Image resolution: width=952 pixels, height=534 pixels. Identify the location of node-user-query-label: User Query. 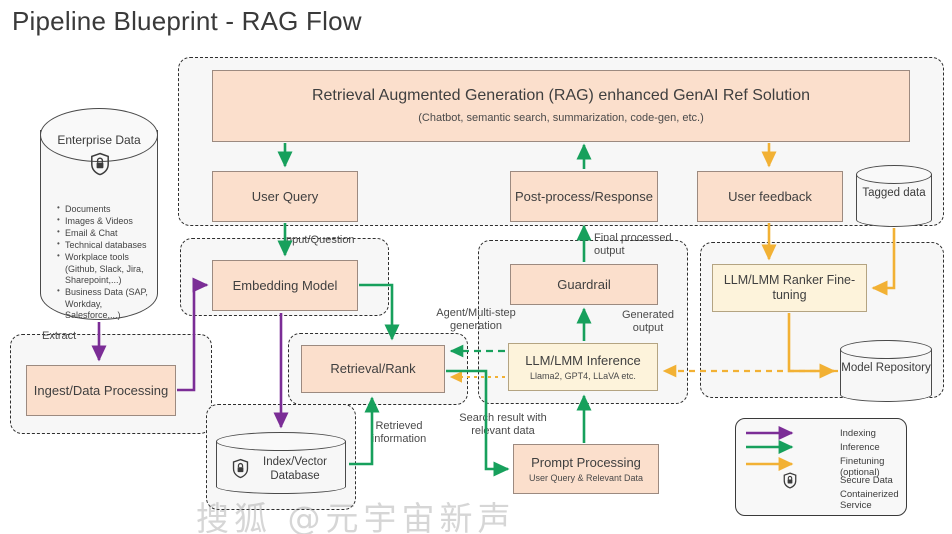
(285, 196).